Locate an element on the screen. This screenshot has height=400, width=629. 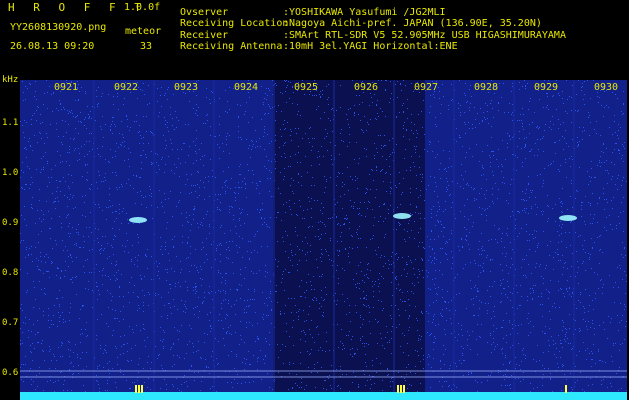
y-tick-label: 0.7 is located at coordinates (10, 323).